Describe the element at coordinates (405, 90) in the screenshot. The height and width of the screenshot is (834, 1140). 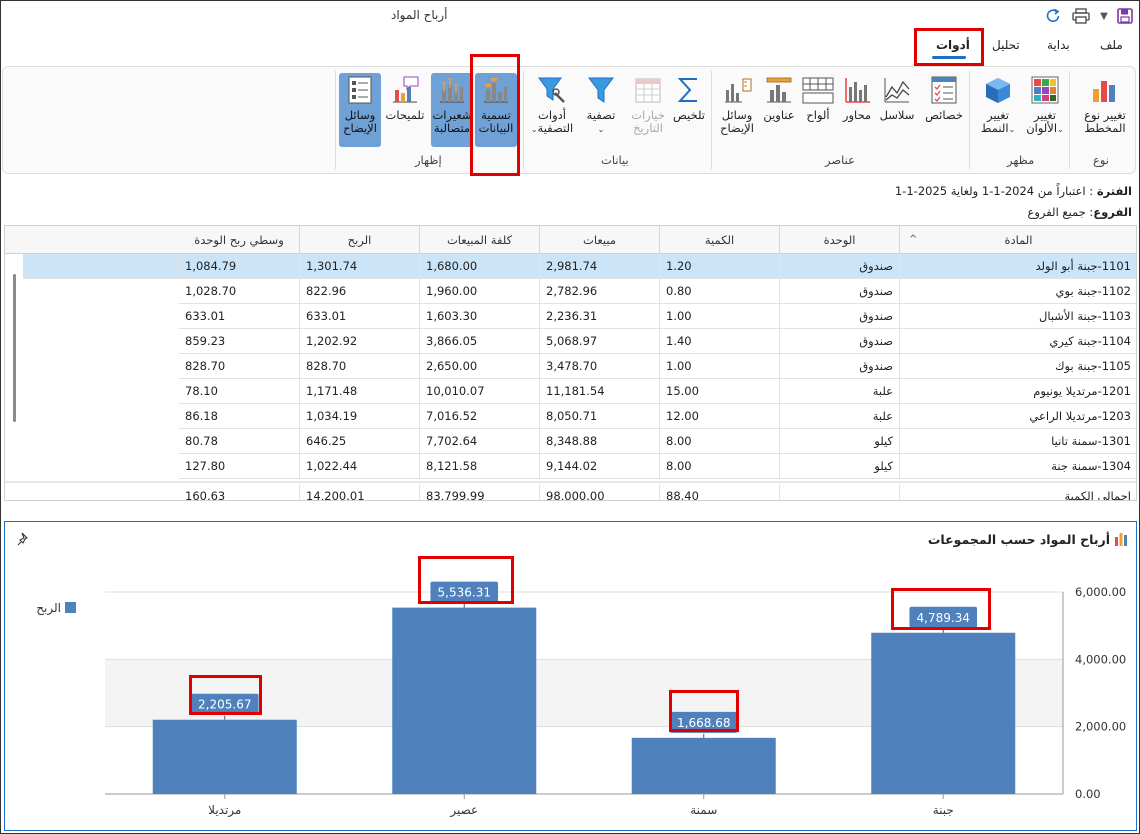
I see `tooltip-chart-icon` at that location.